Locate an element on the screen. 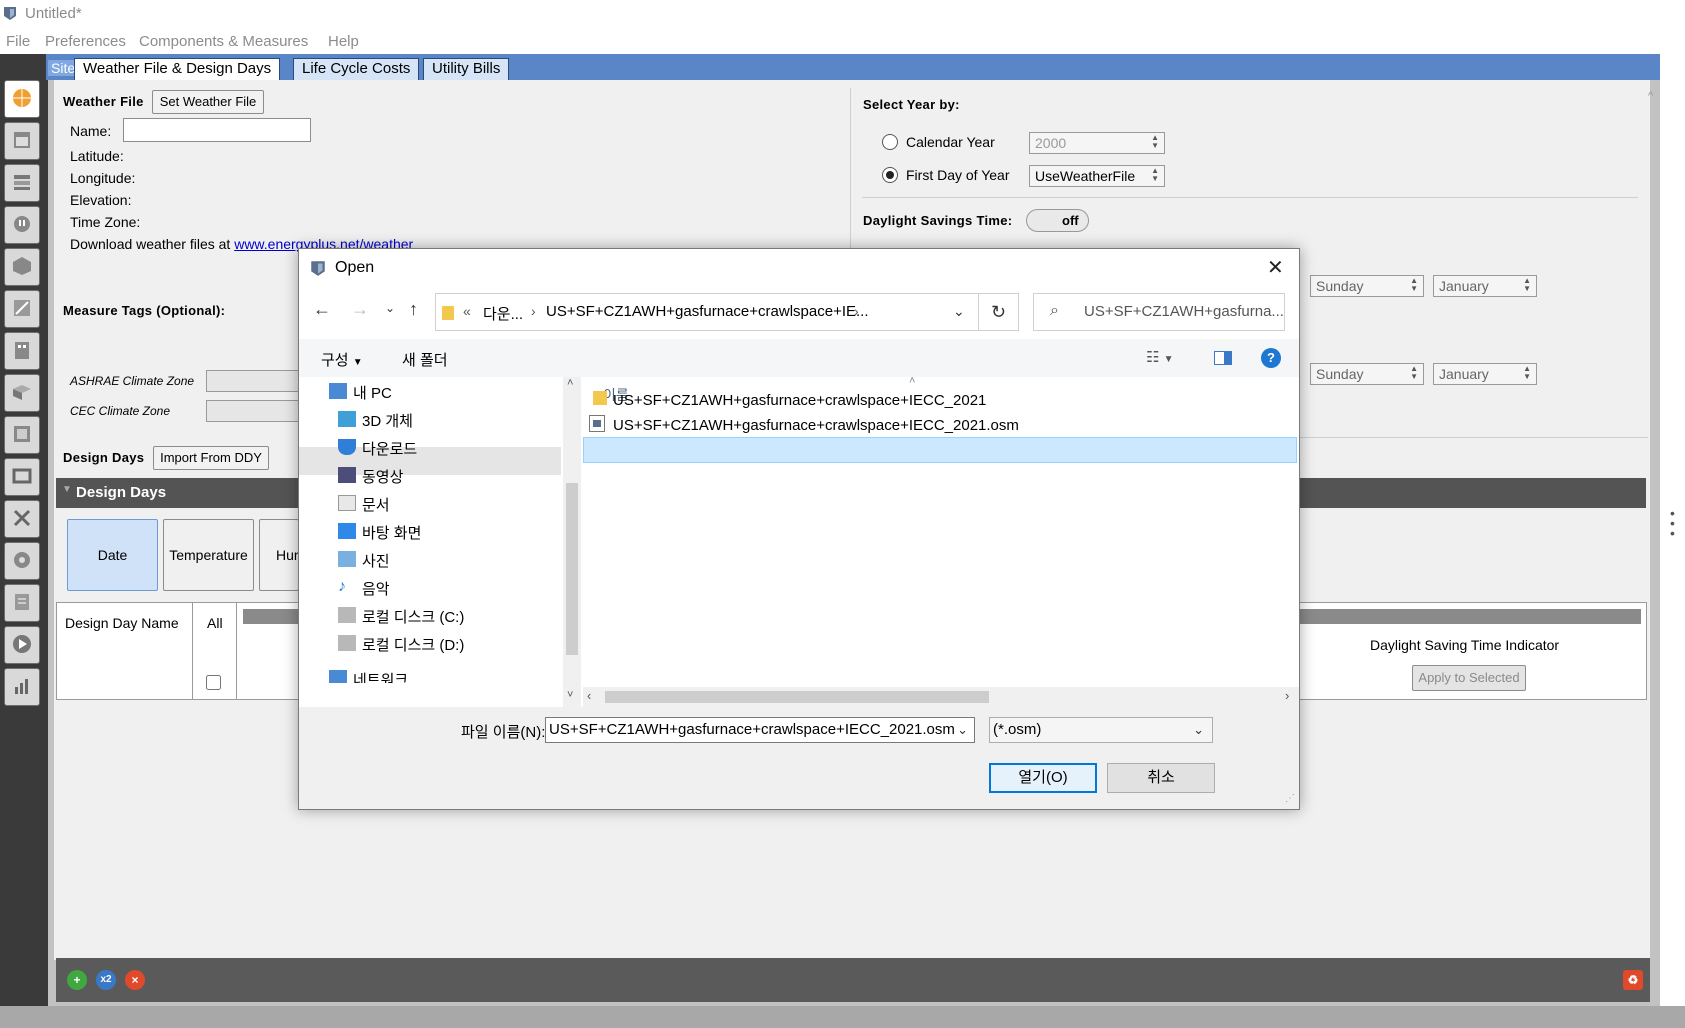 This screenshot has width=1685, height=1028. select-all-checkbox is located at coordinates (213, 682).